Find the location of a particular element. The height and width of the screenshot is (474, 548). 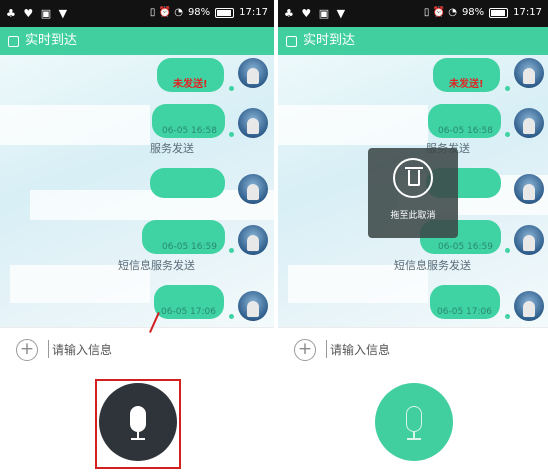

drag-cancel-overlay: 拖至此取消 is located at coordinates (413, 193).